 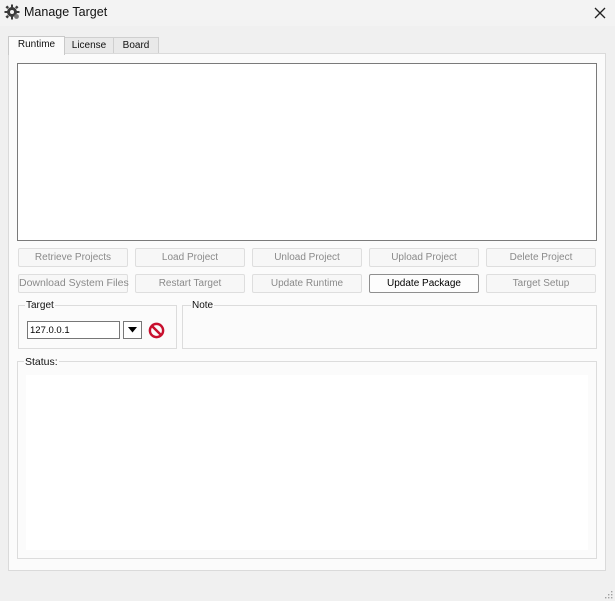 What do you see at coordinates (73, 257) in the screenshot?
I see `retrieve-projects-button: Retrieve Projects` at bounding box center [73, 257].